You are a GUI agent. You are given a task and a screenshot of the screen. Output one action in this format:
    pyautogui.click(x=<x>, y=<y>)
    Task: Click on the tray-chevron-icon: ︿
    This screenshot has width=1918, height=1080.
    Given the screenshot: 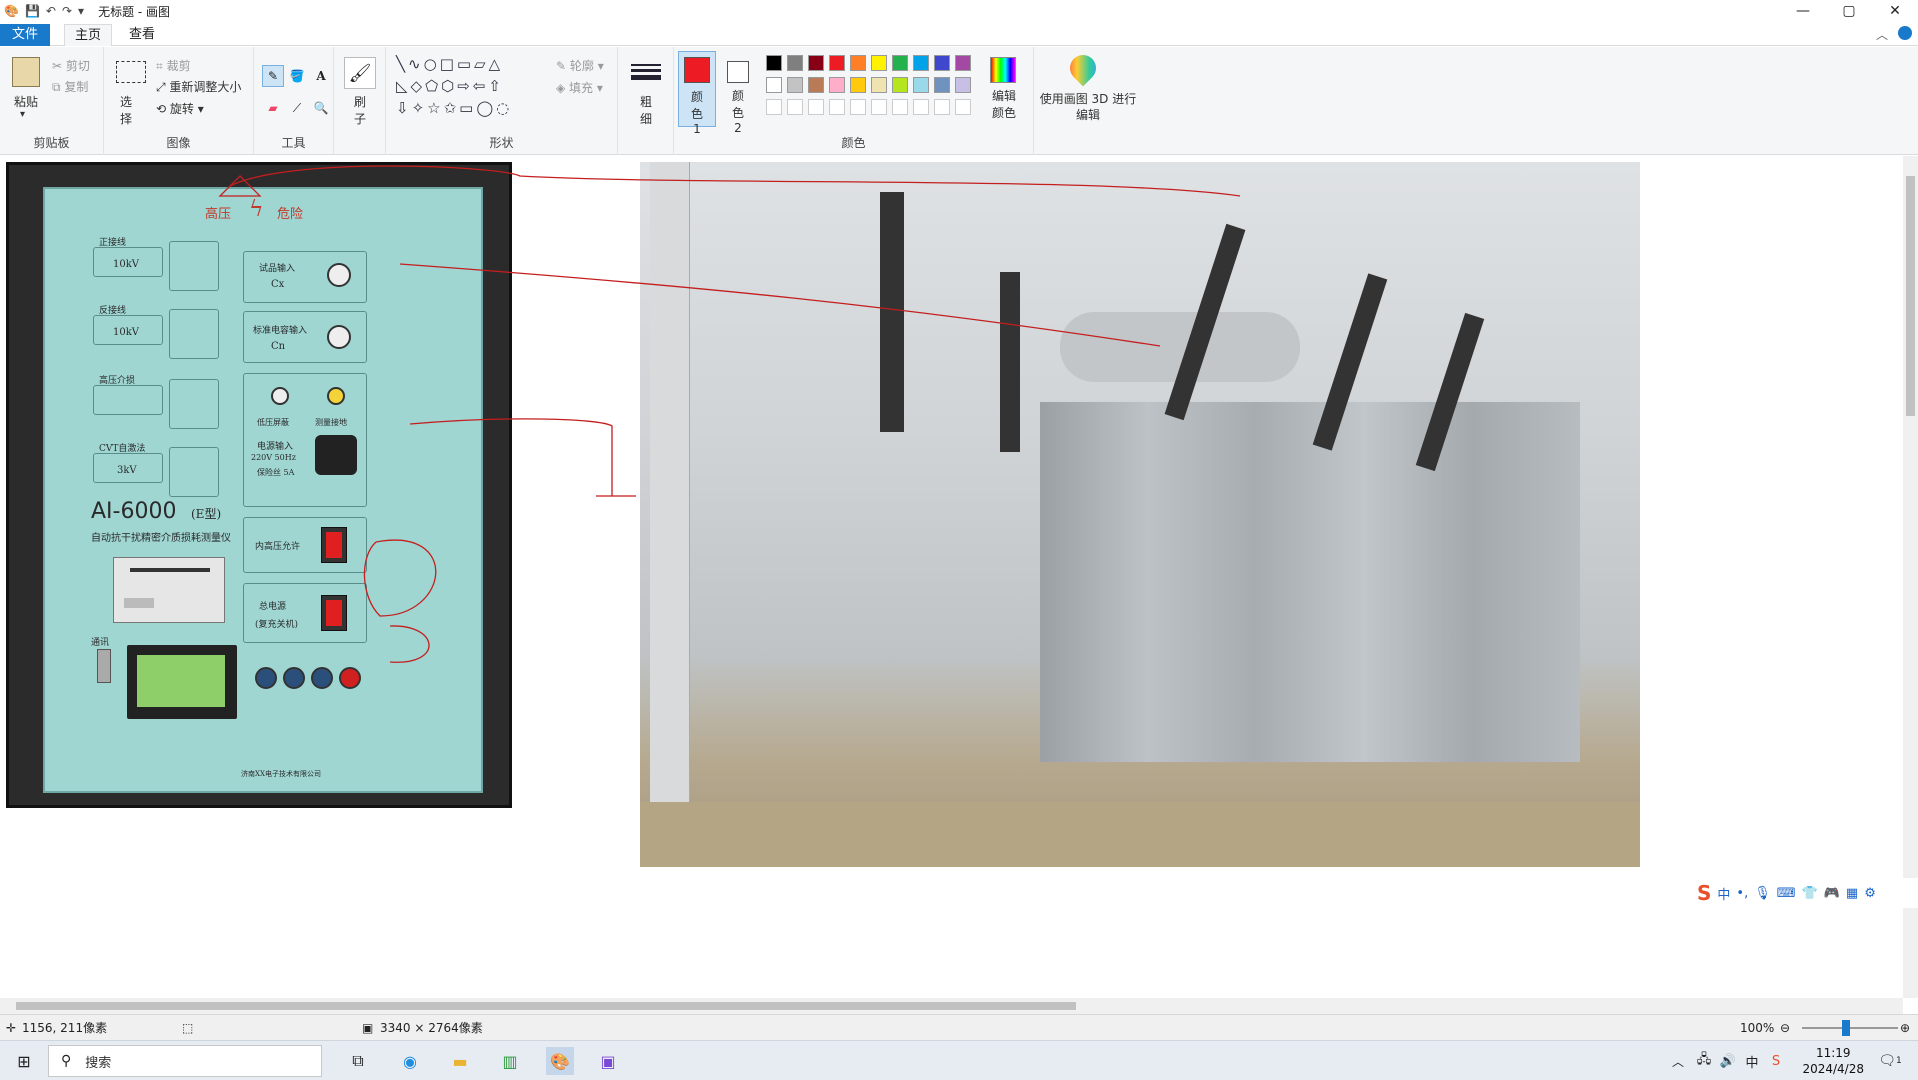 What is the action you would take?
    pyautogui.click(x=1678, y=1061)
    